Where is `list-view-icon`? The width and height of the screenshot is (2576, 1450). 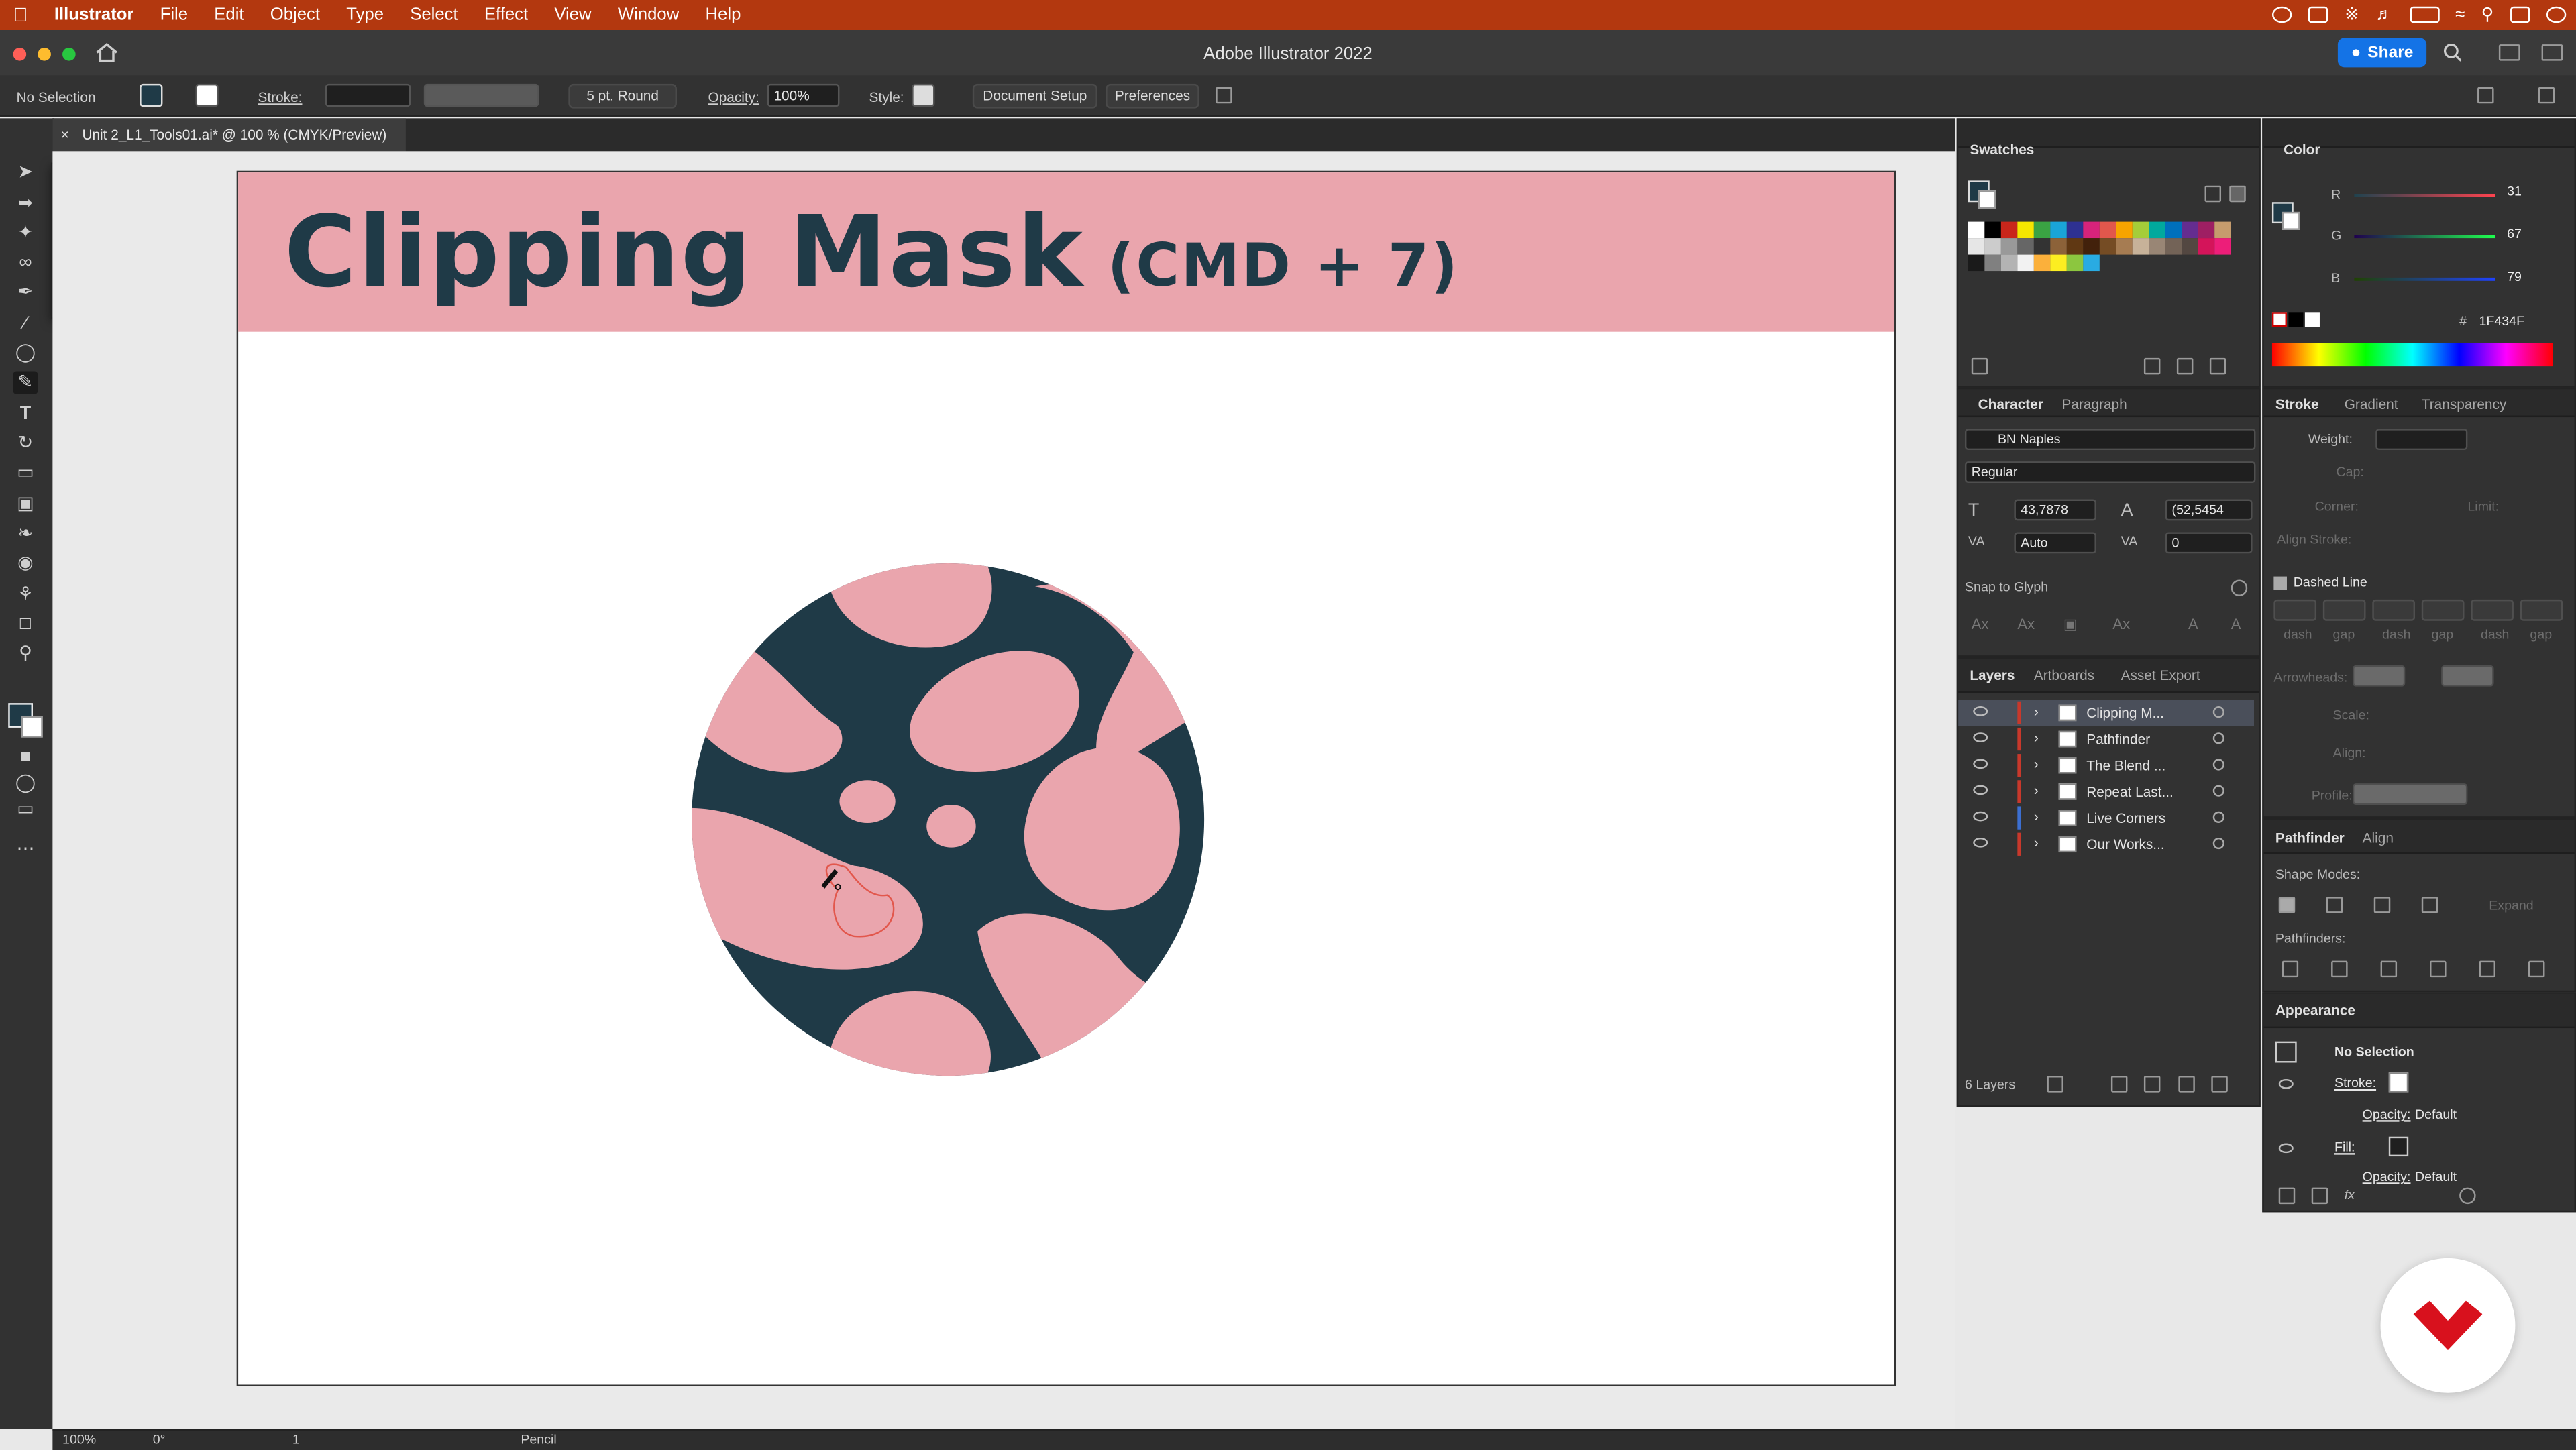
list-view-icon is located at coordinates (2213, 194).